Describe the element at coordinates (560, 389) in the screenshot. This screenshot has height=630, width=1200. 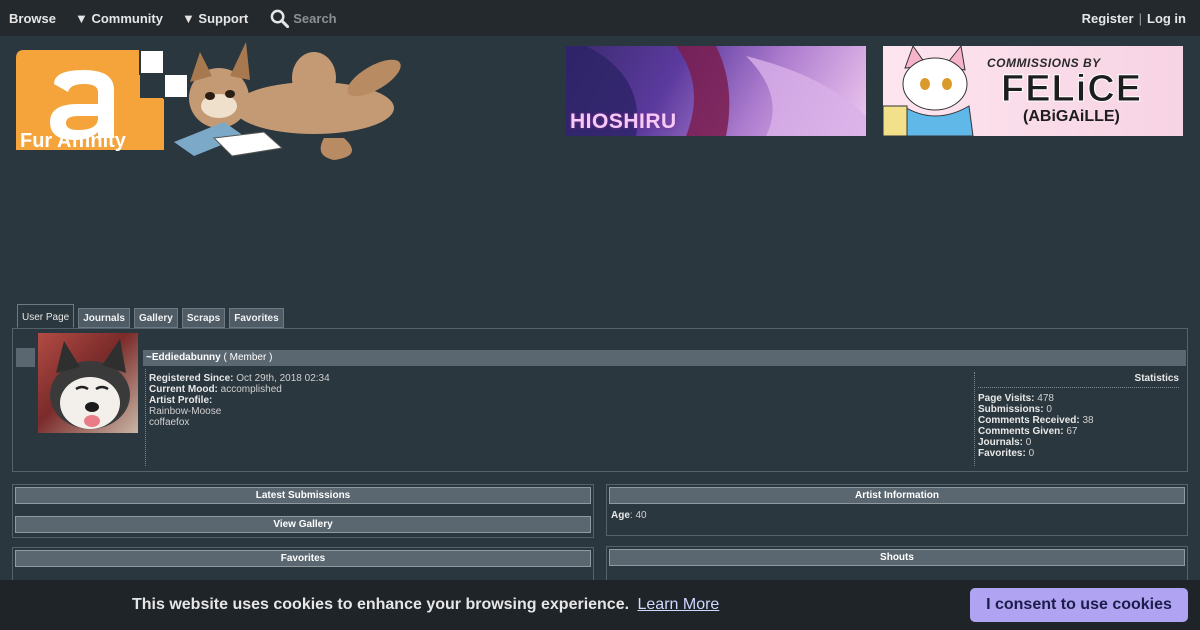
I see `mood-row: Current Mood: accomplished` at that location.